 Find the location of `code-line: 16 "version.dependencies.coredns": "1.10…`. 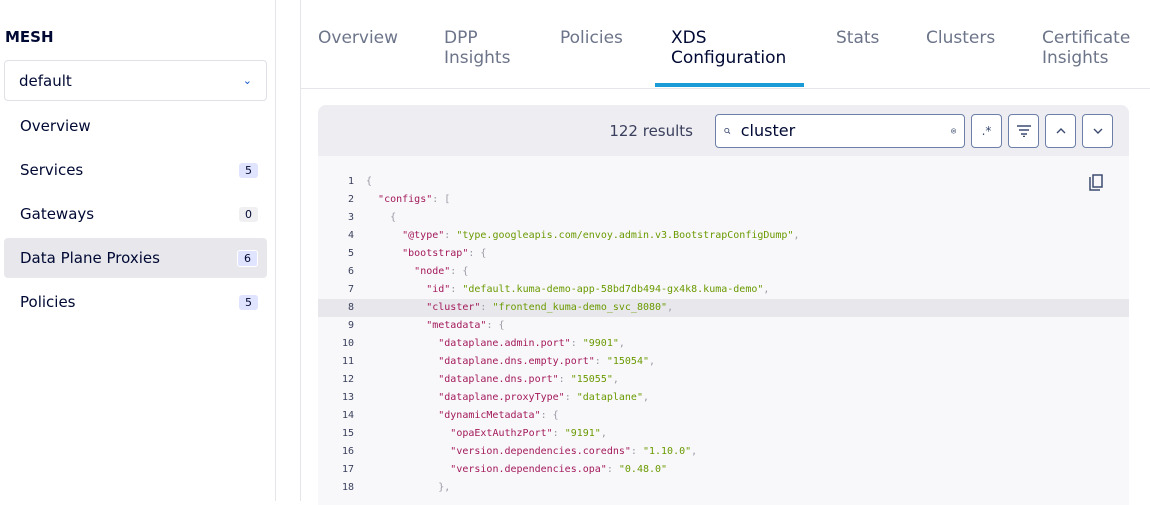

code-line: 16 "version.dependencies.coredns": "1.10… is located at coordinates (723, 452).